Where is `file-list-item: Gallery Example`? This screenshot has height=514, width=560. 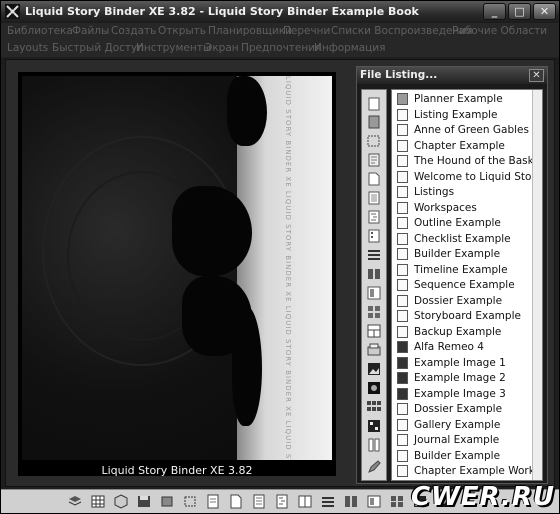 file-list-item: Gallery Example is located at coordinates (468, 425).